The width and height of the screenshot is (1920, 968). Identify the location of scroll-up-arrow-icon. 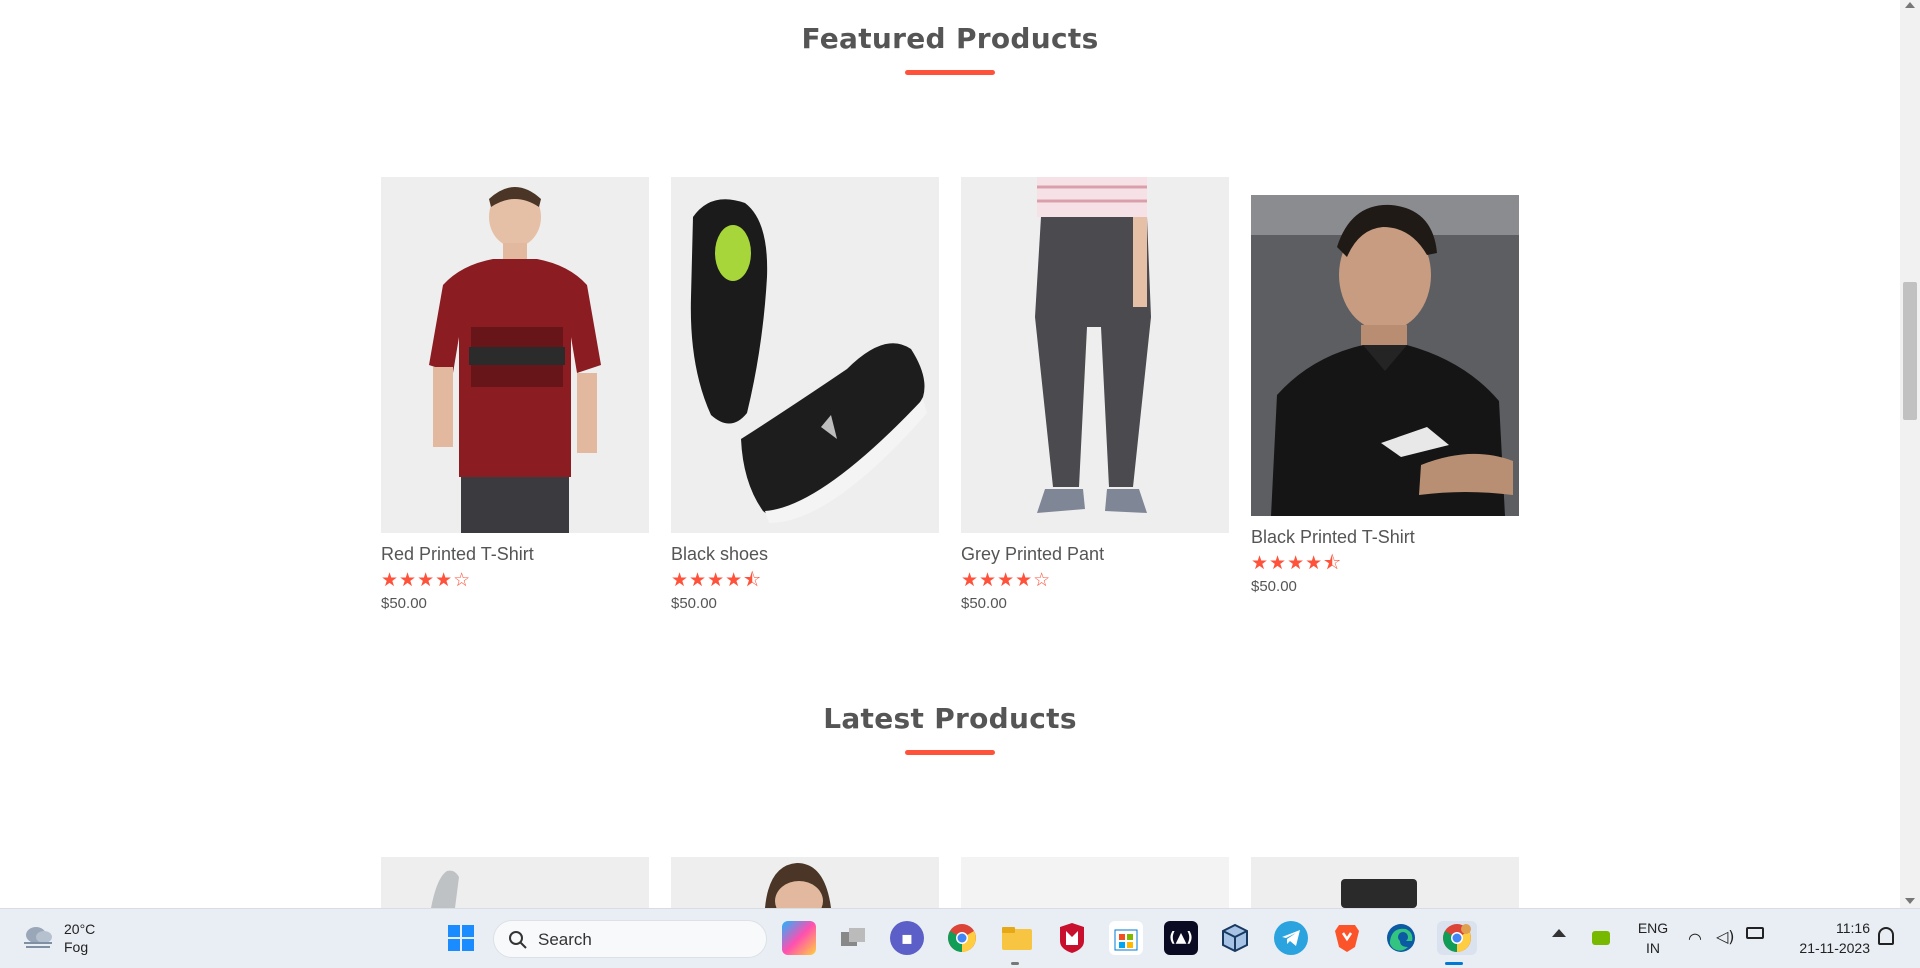
(1910, 5).